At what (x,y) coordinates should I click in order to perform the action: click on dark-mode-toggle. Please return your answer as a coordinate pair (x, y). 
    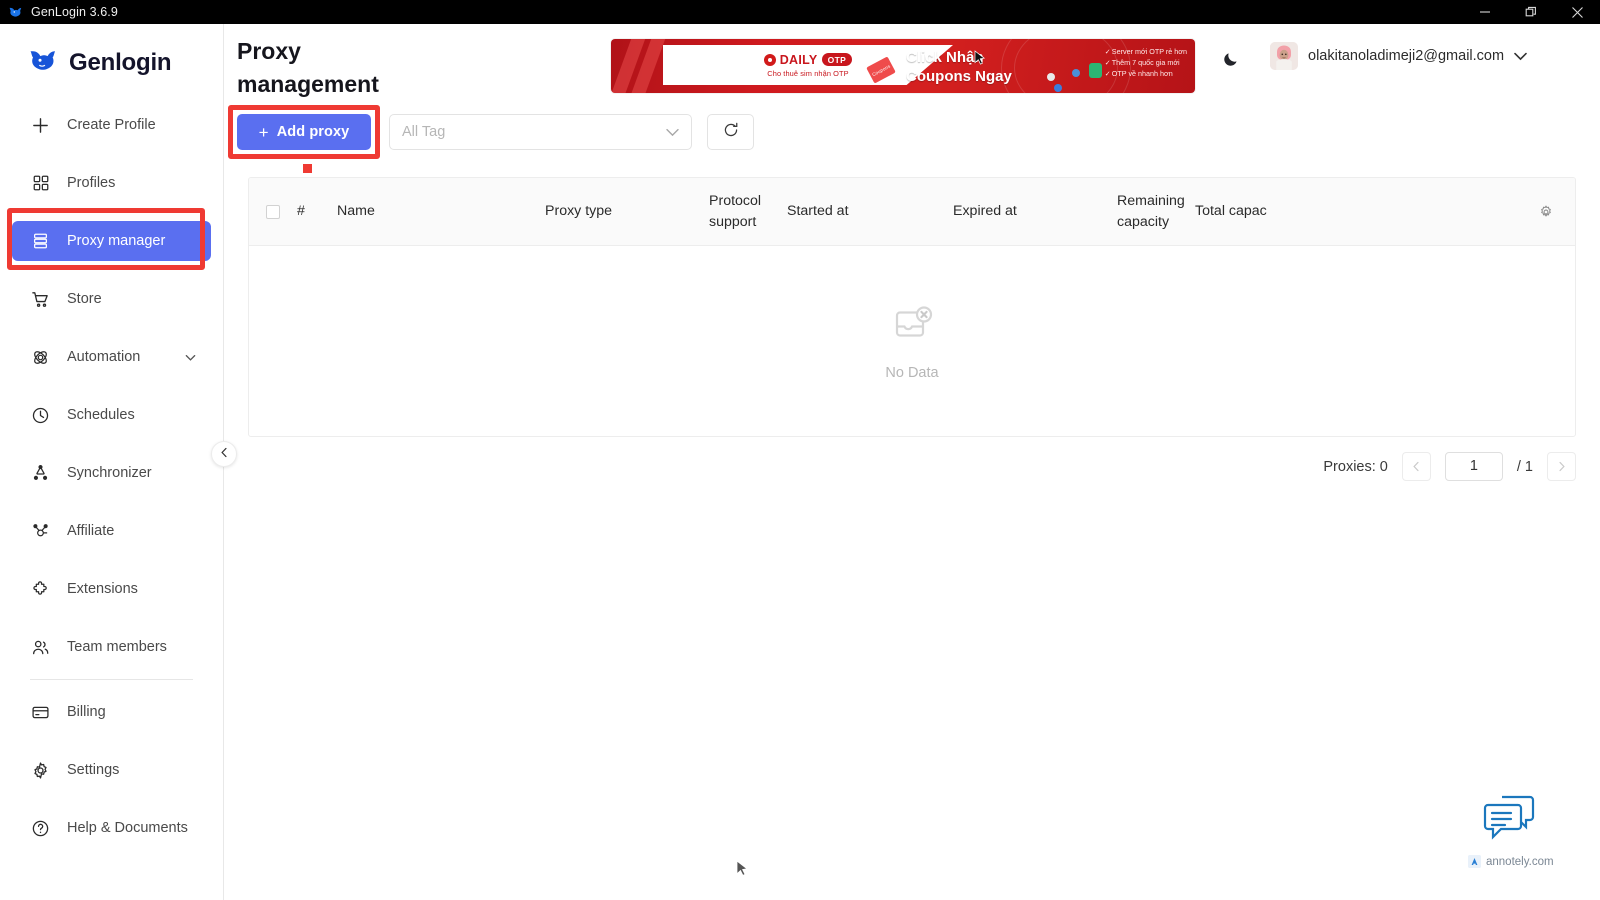
    Looking at the image, I should click on (1231, 61).